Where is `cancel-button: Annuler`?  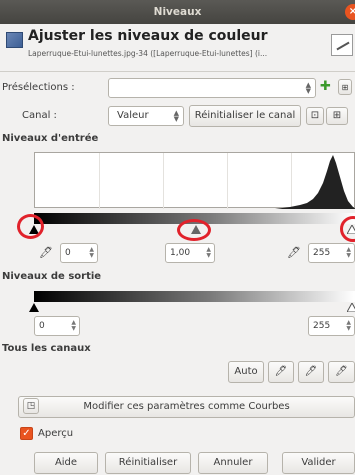
cancel-button: Annuler is located at coordinates (233, 463).